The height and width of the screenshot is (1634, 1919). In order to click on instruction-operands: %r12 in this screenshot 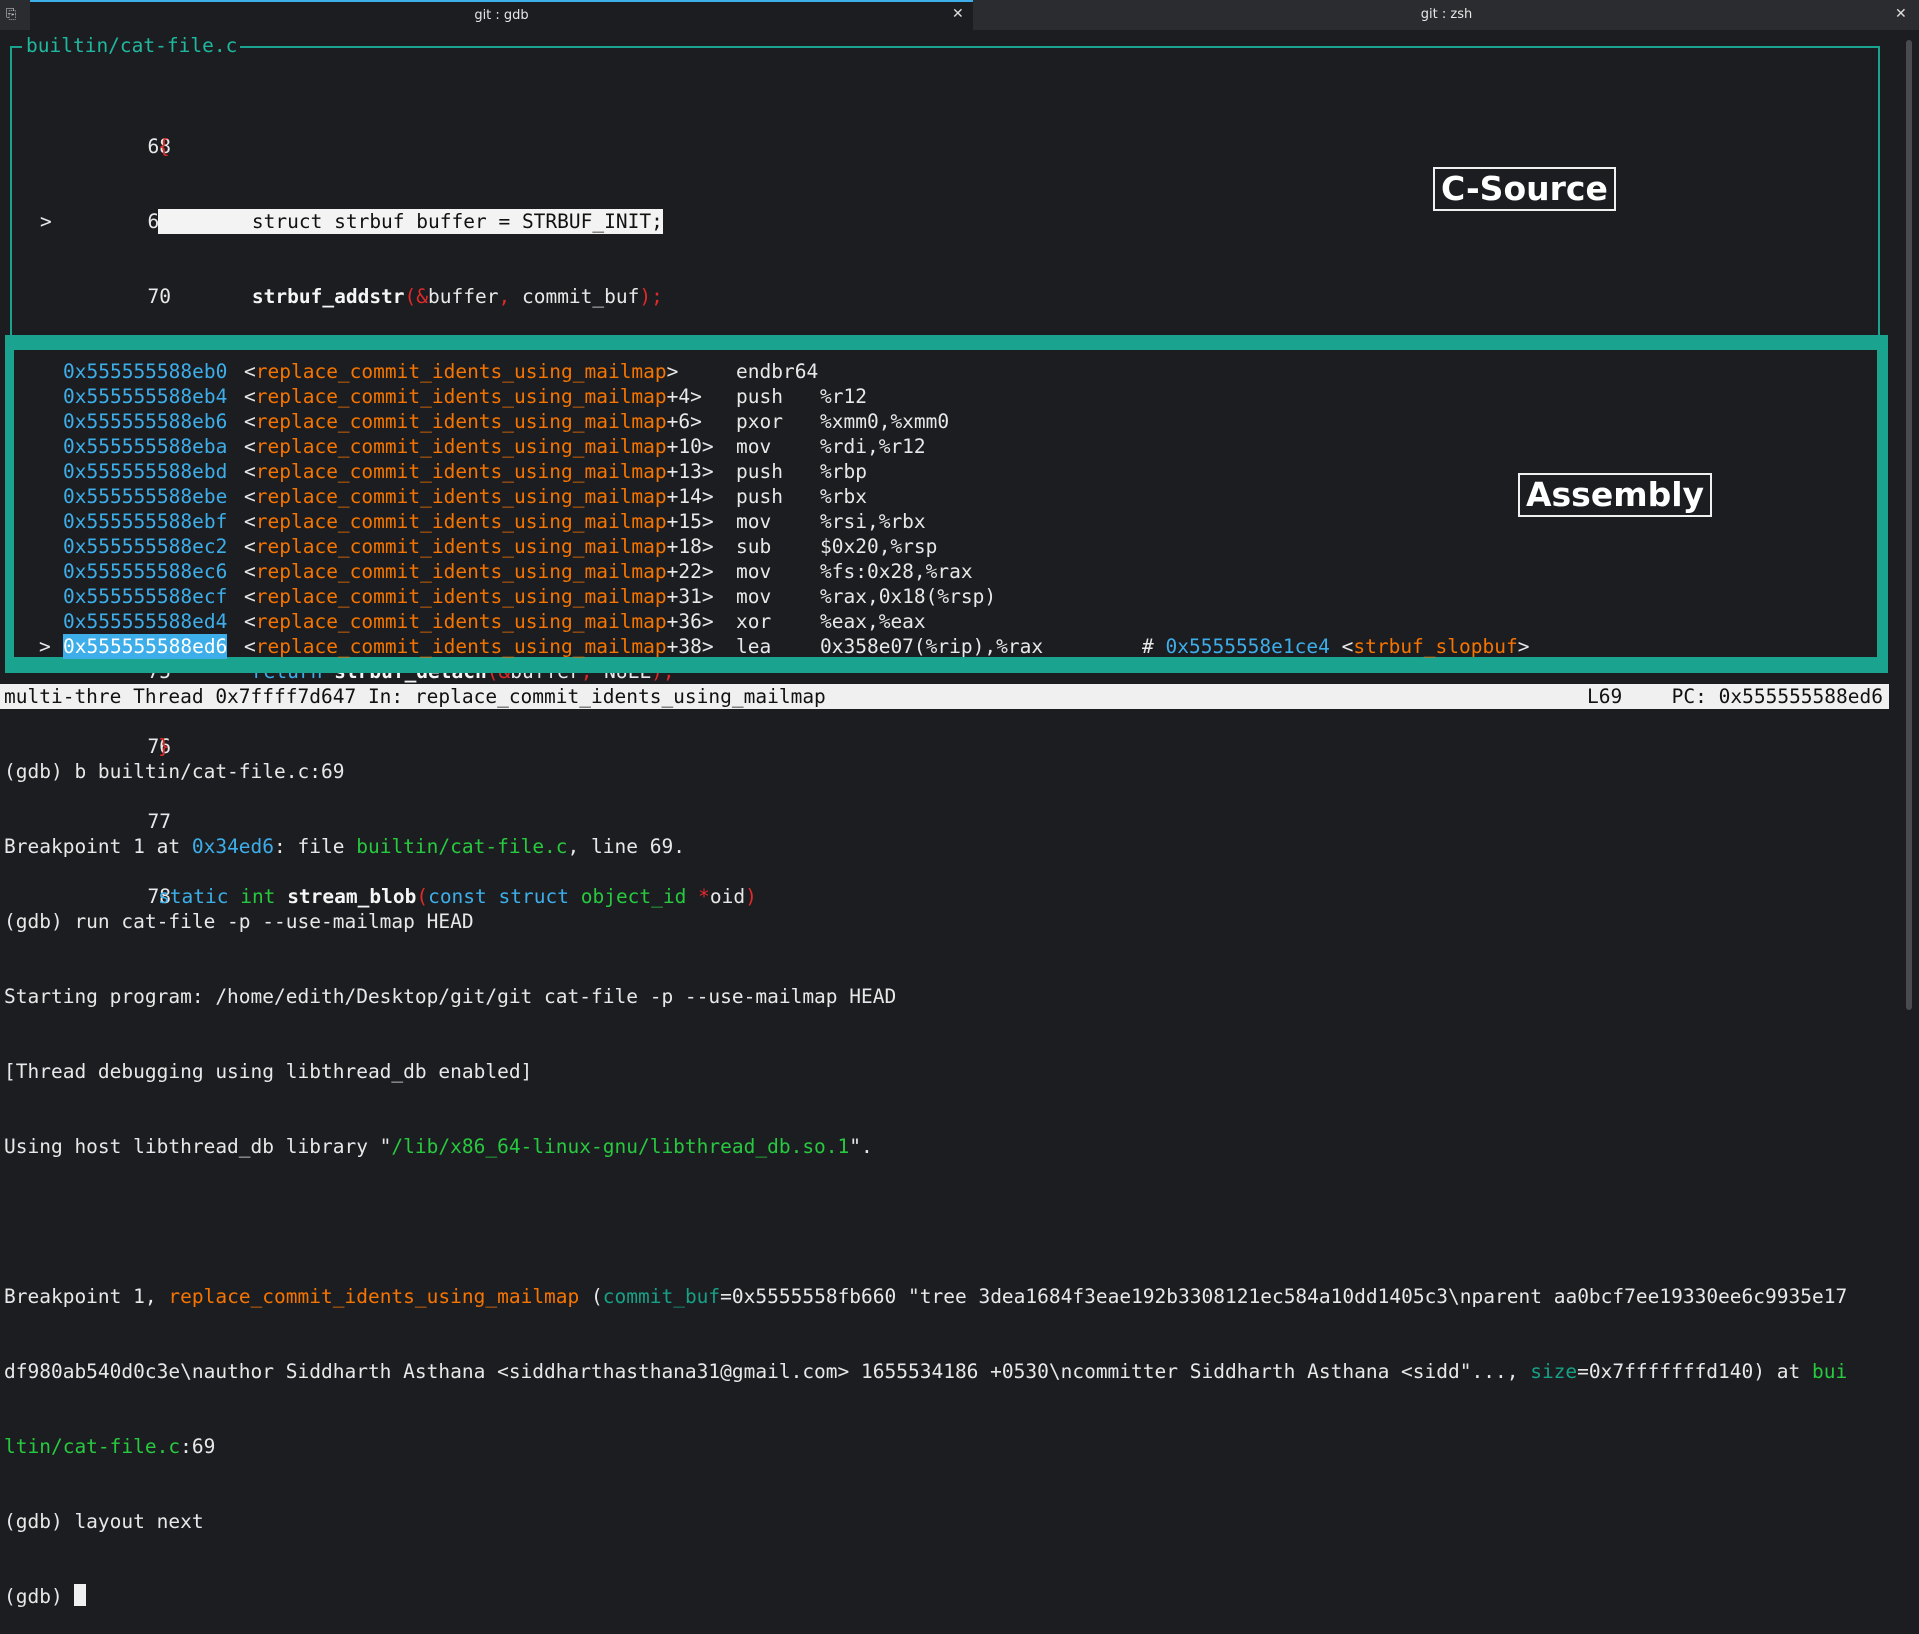, I will do `click(843, 396)`.